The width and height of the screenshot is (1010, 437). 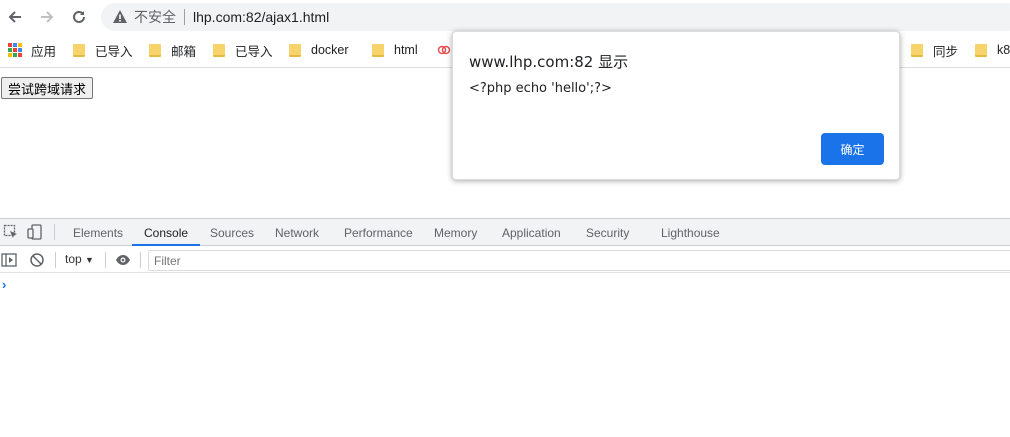 What do you see at coordinates (852, 149) in the screenshot?
I see `ok-button: 确定` at bounding box center [852, 149].